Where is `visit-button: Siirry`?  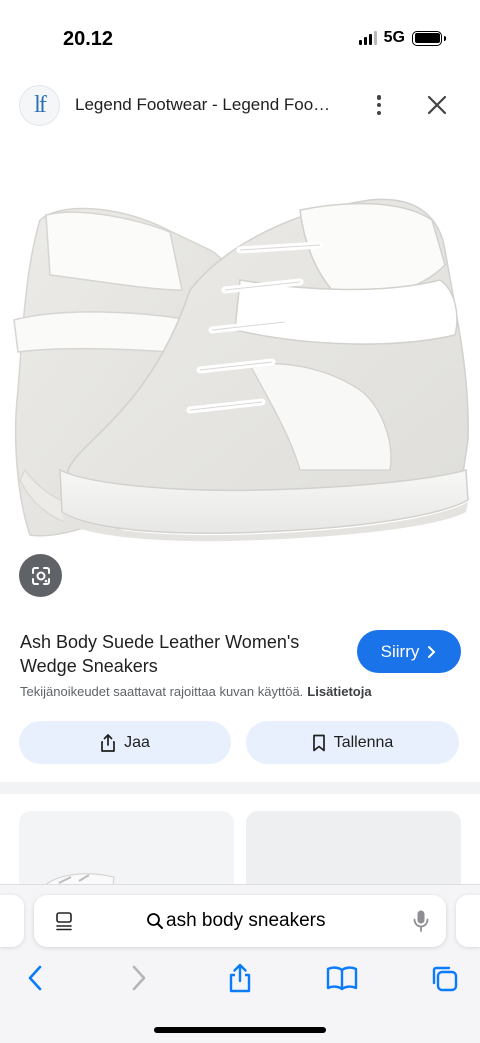
visit-button: Siirry is located at coordinates (409, 651).